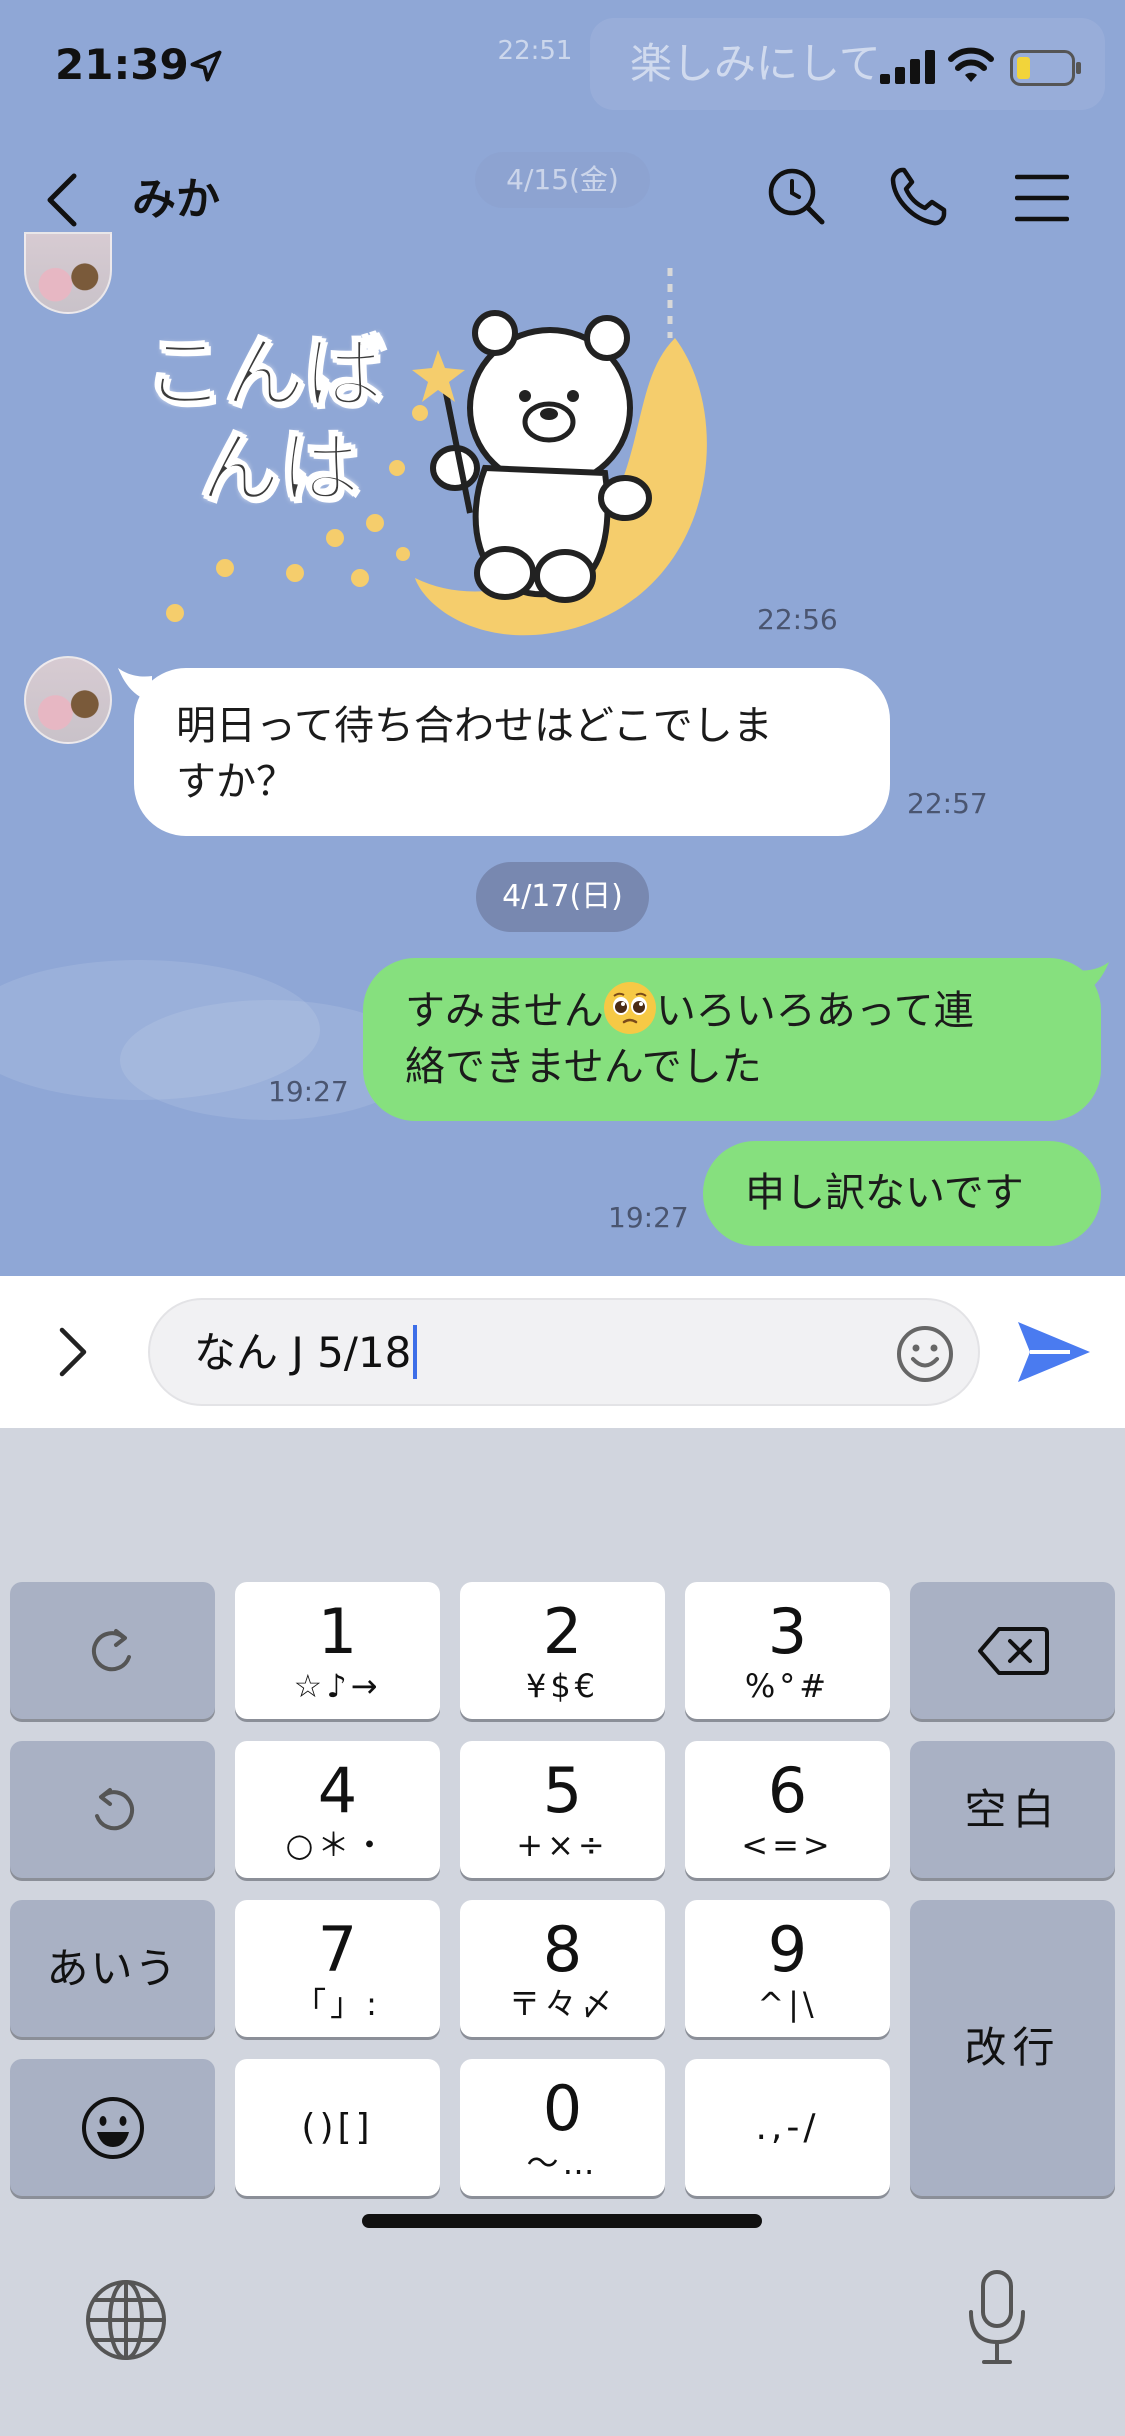  What do you see at coordinates (337, 1844) in the screenshot?
I see `key-sub: ○＊・` at bounding box center [337, 1844].